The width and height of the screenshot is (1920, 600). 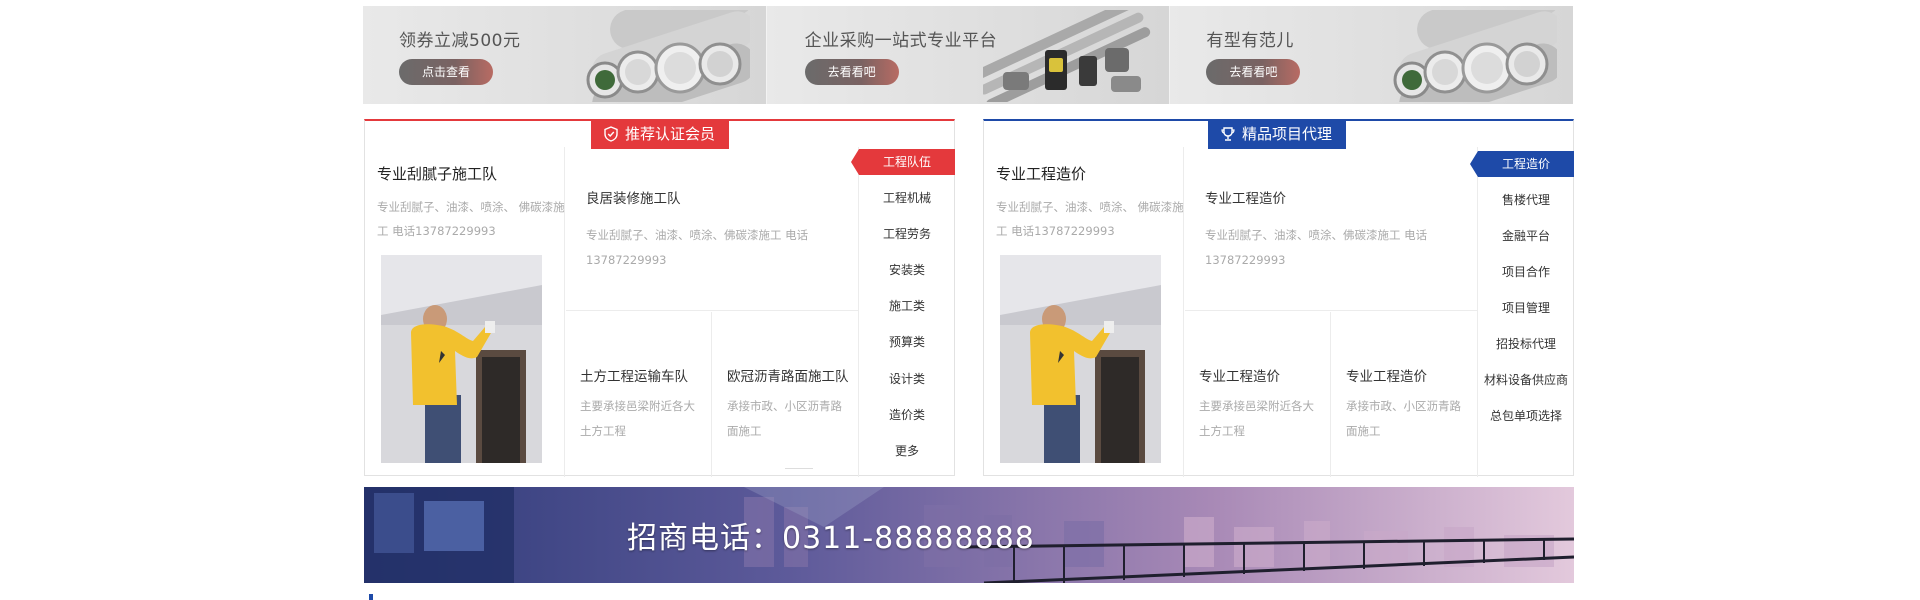 I want to click on nav-item-more: 更多, so click(x=907, y=451).